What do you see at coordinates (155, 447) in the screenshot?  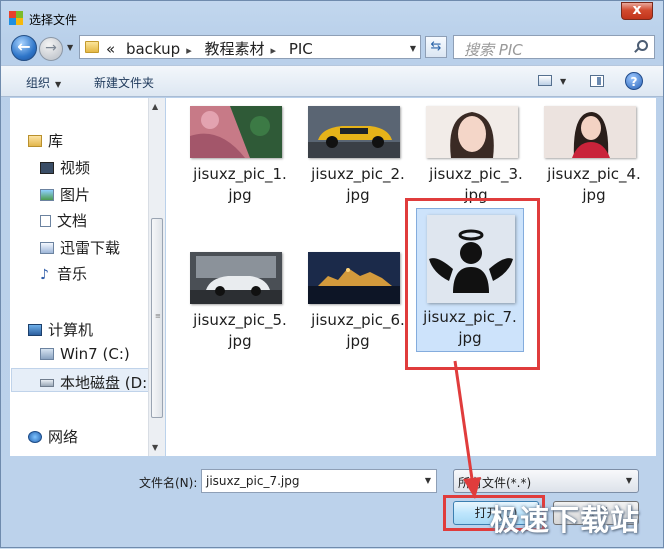 I see `scroll-down-icon: ▼` at bounding box center [155, 447].